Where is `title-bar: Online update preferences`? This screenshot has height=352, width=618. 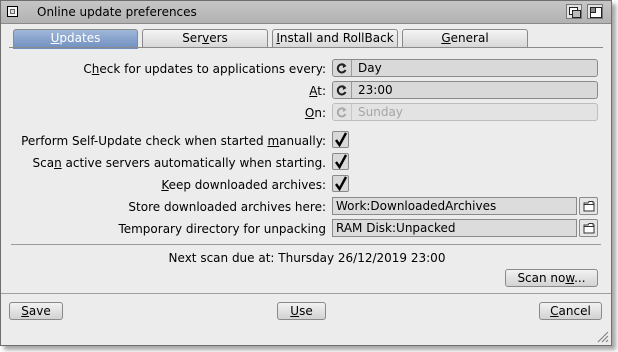
title-bar: Online update preferences is located at coordinates (306, 12).